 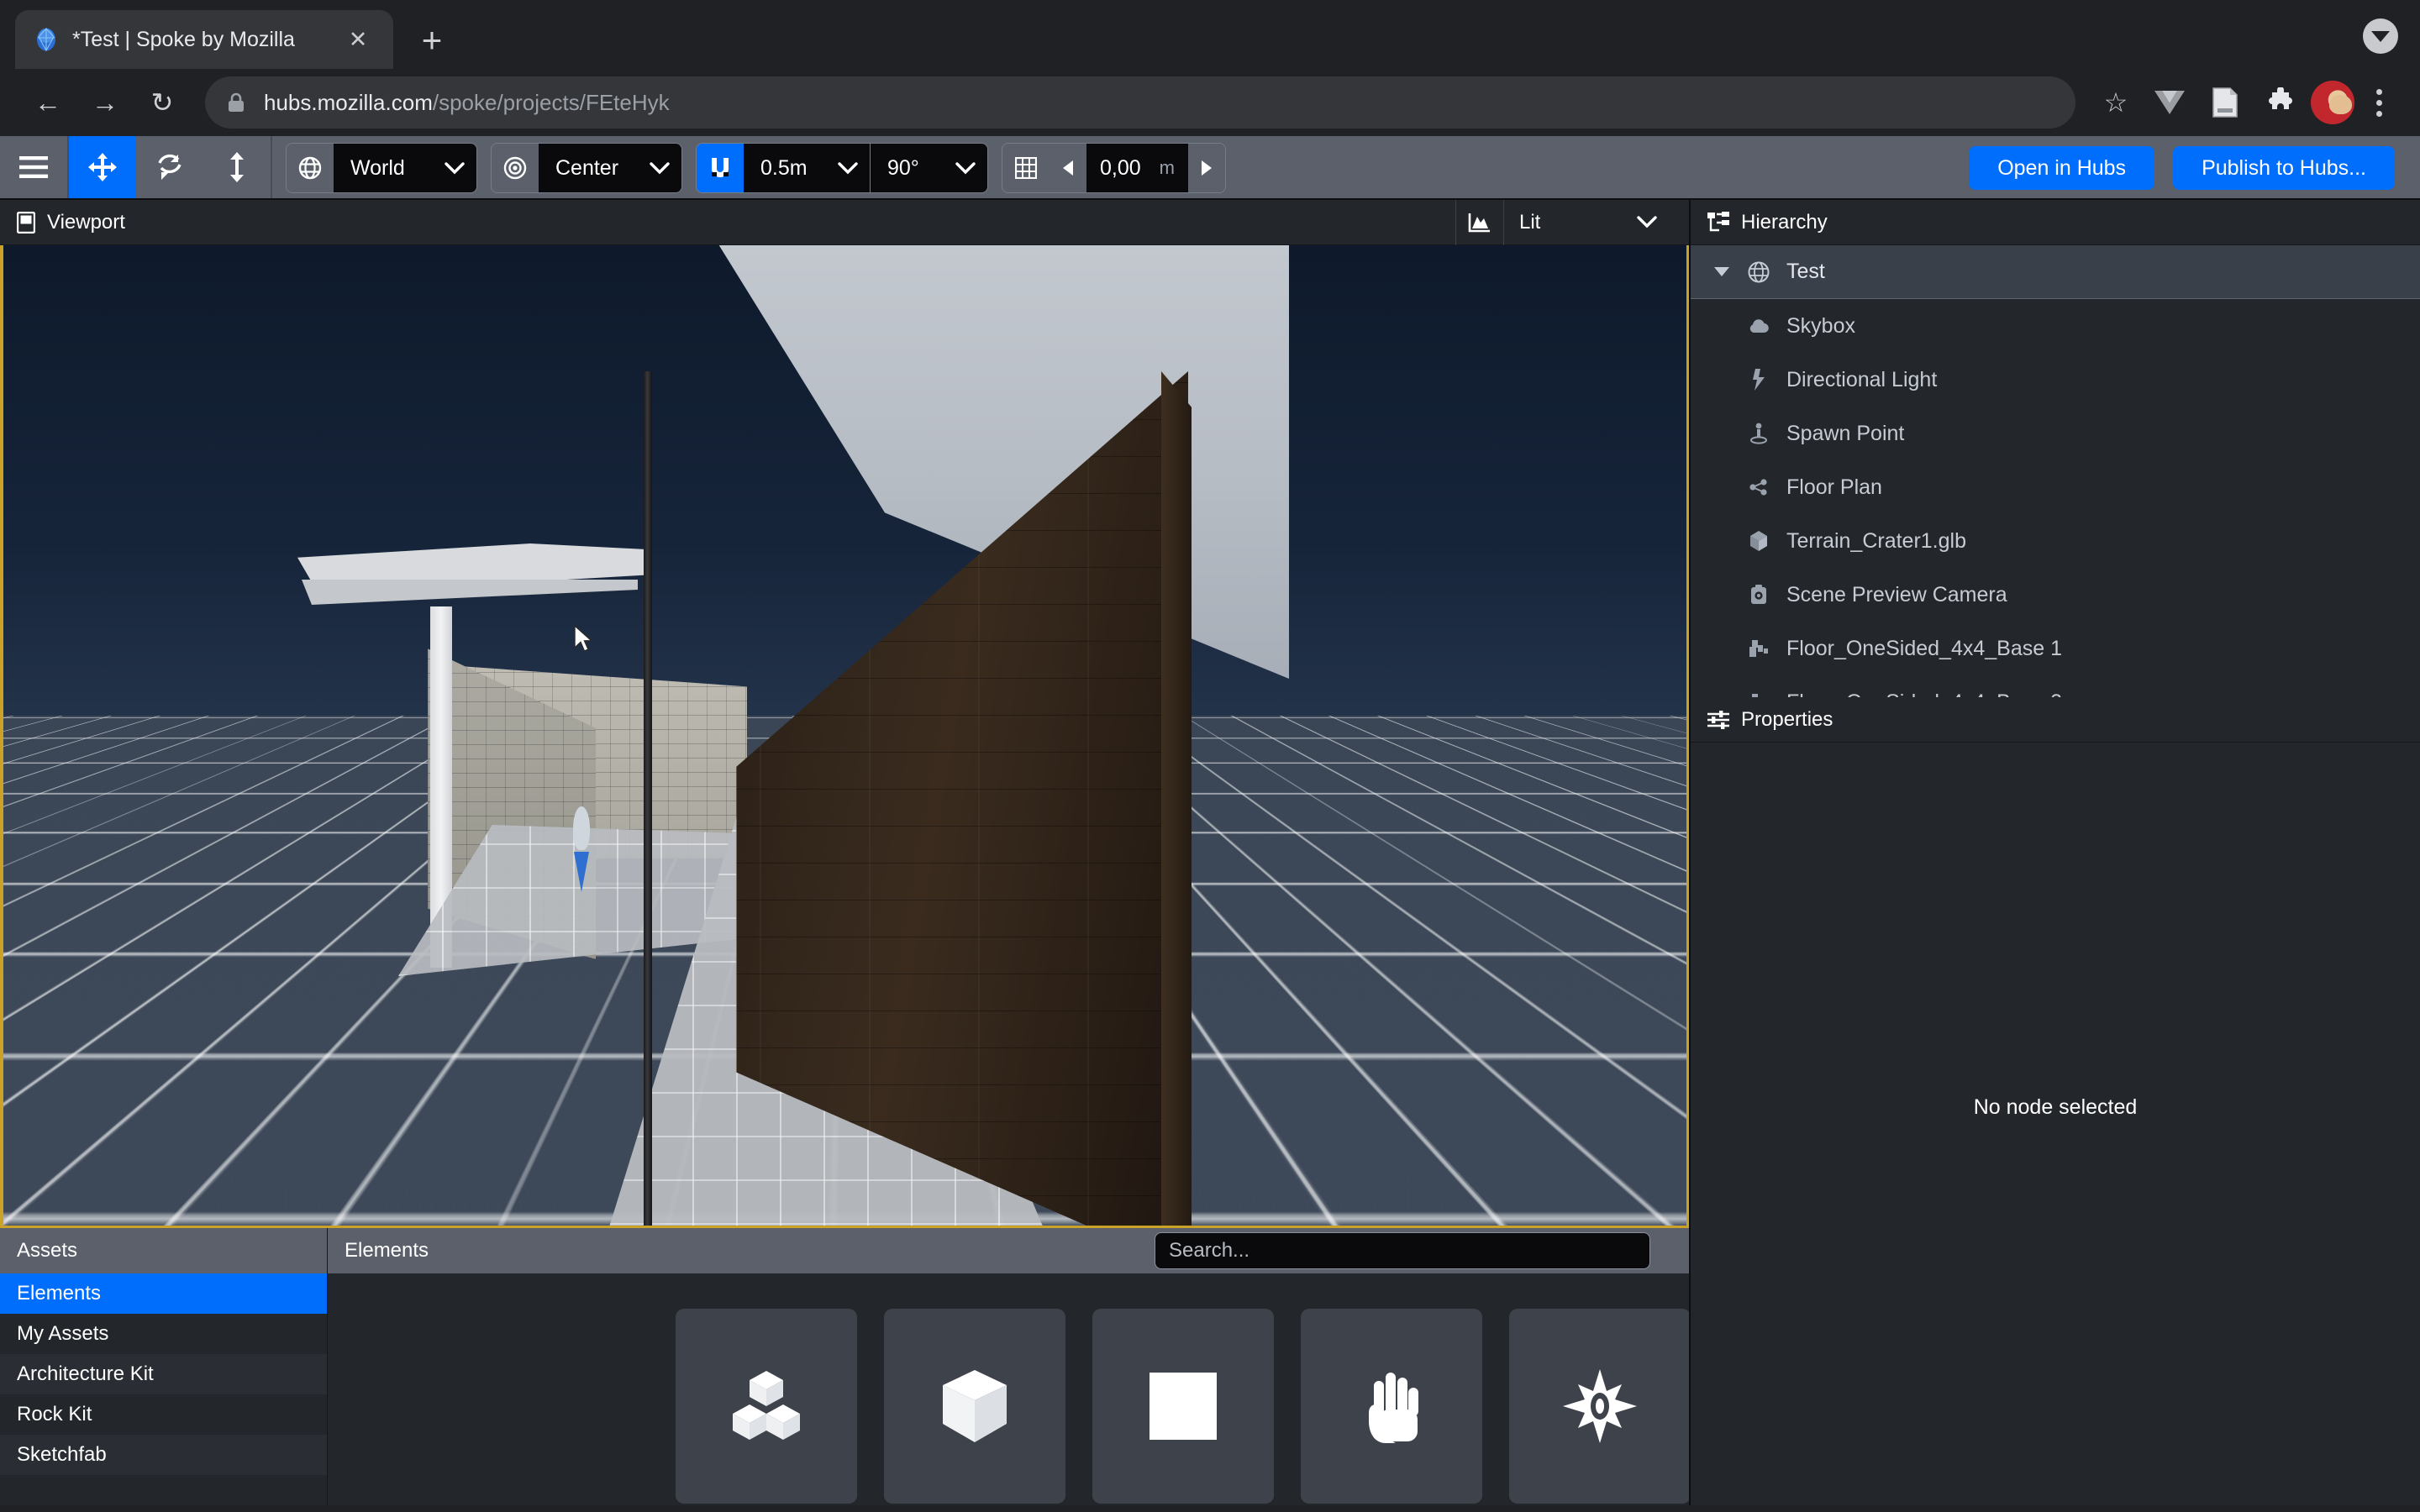 I want to click on globe-icon, so click(x=1758, y=272).